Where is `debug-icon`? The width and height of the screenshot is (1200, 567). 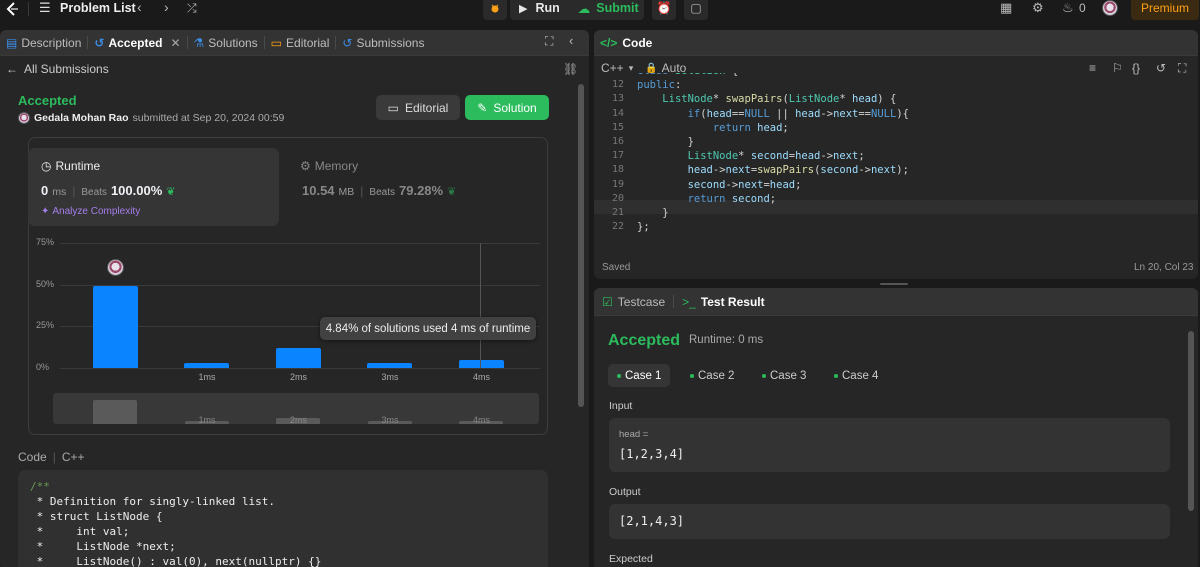
debug-icon is located at coordinates (495, 10).